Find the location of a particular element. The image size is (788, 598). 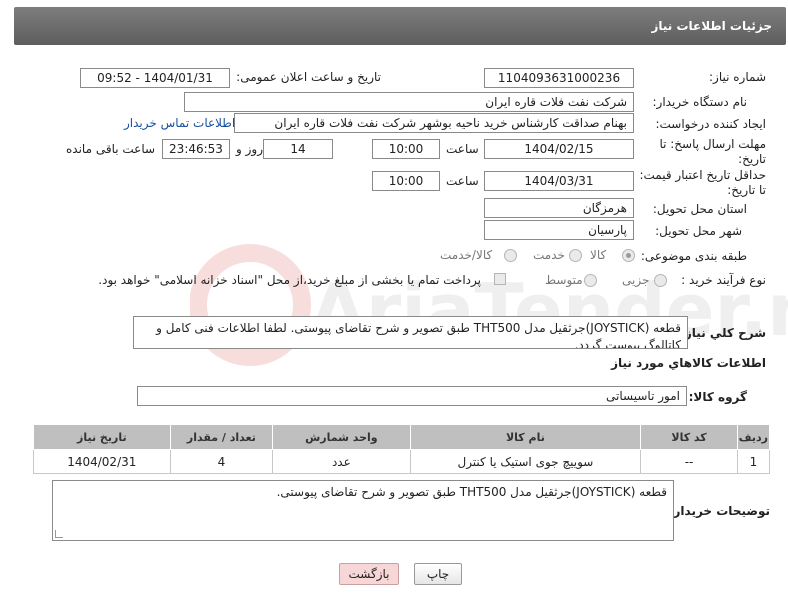

category-service-label: خدمت is located at coordinates (549, 255).